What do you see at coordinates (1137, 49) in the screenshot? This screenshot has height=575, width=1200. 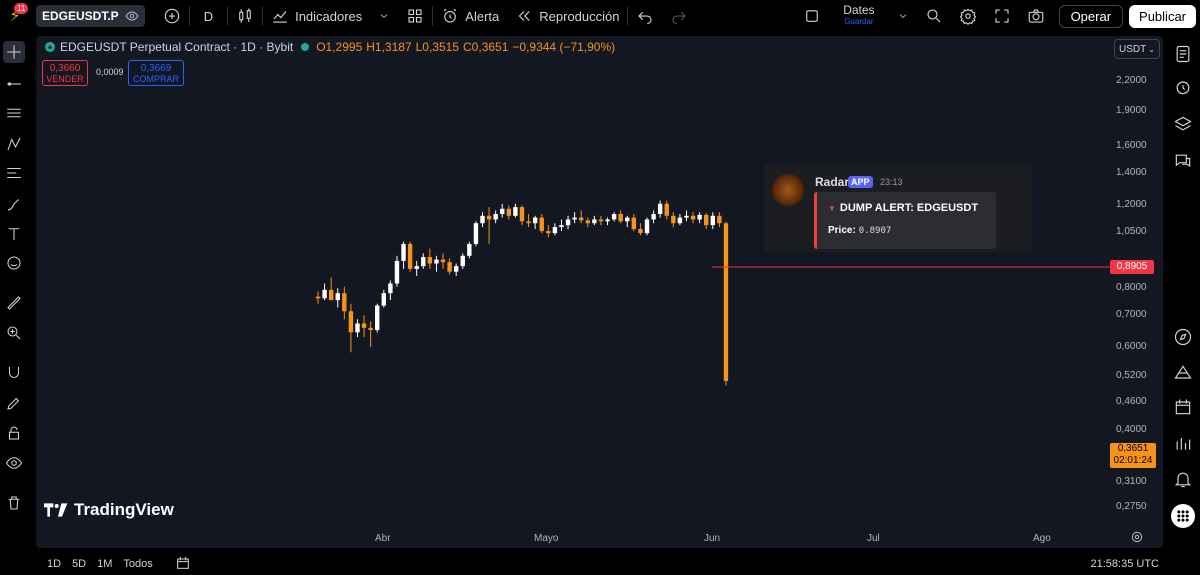 I see `currency-select: USDT ⌄` at bounding box center [1137, 49].